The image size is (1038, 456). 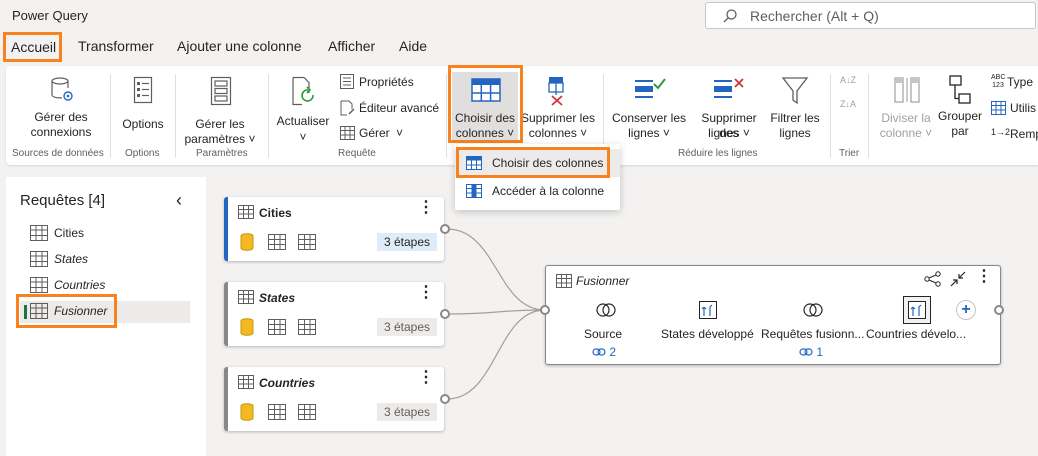 I want to click on menu-item-choose-columns: Choisir des colonnes, so click(x=537, y=163).